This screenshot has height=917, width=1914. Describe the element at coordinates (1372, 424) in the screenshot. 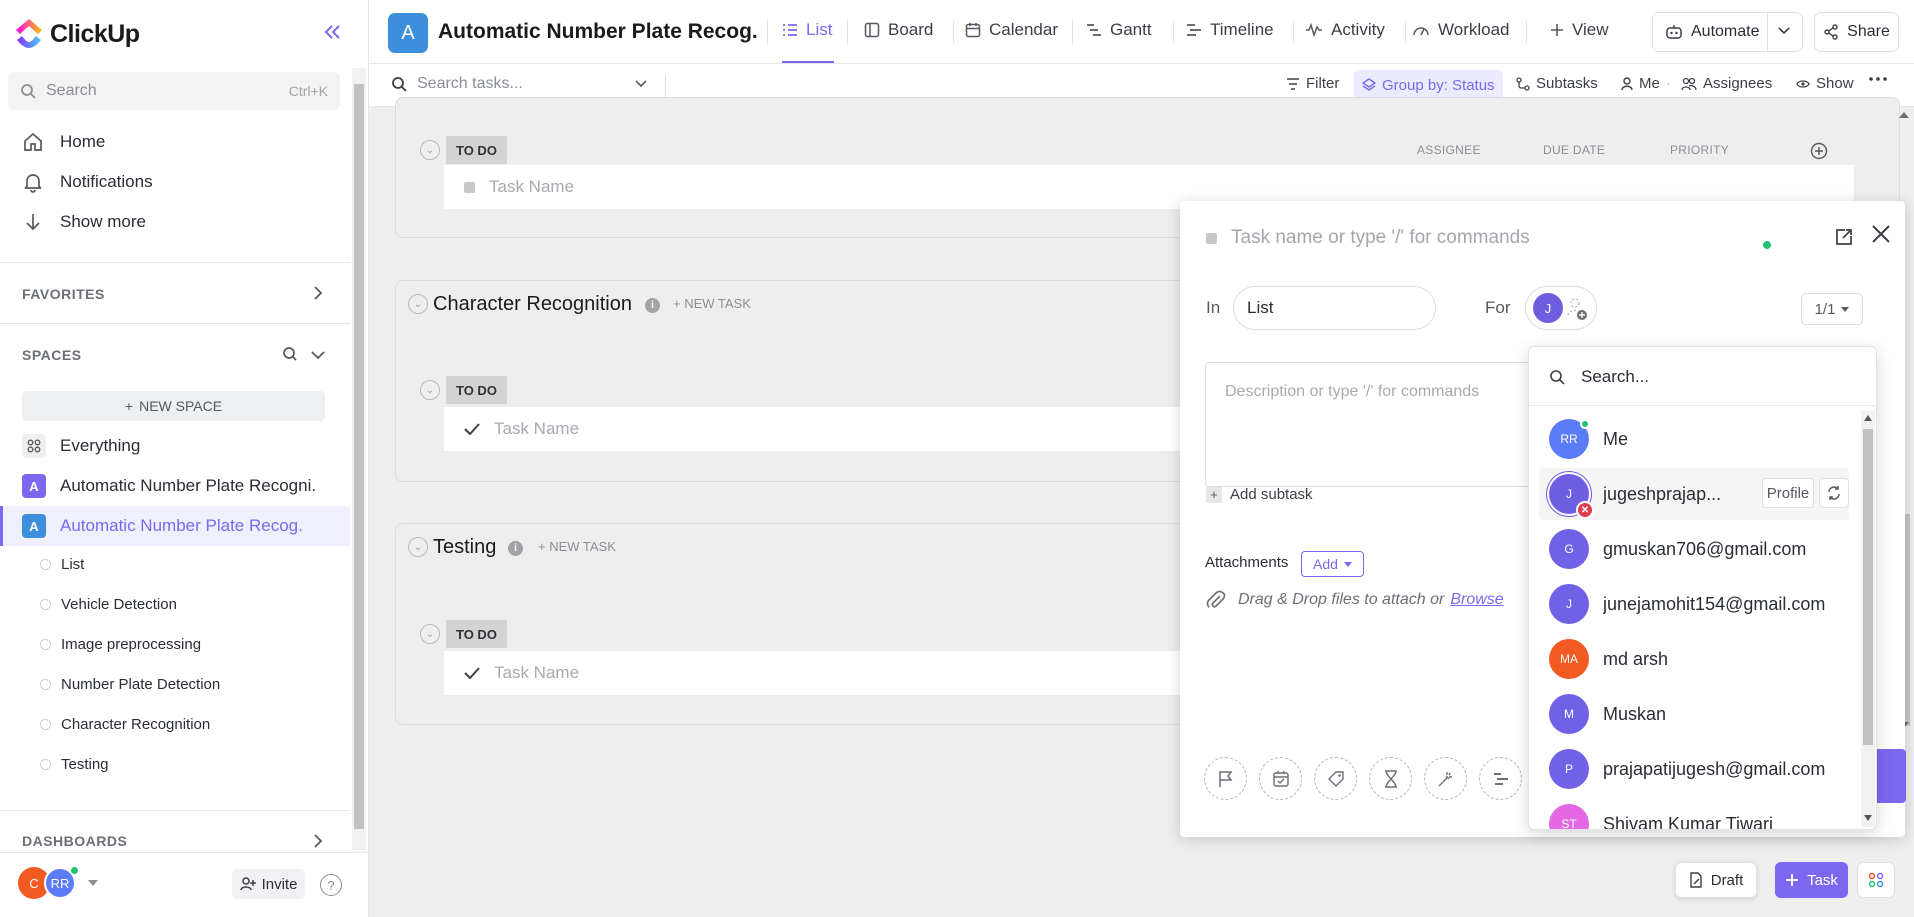

I see `description-input: Description or type '/' for commands` at that location.